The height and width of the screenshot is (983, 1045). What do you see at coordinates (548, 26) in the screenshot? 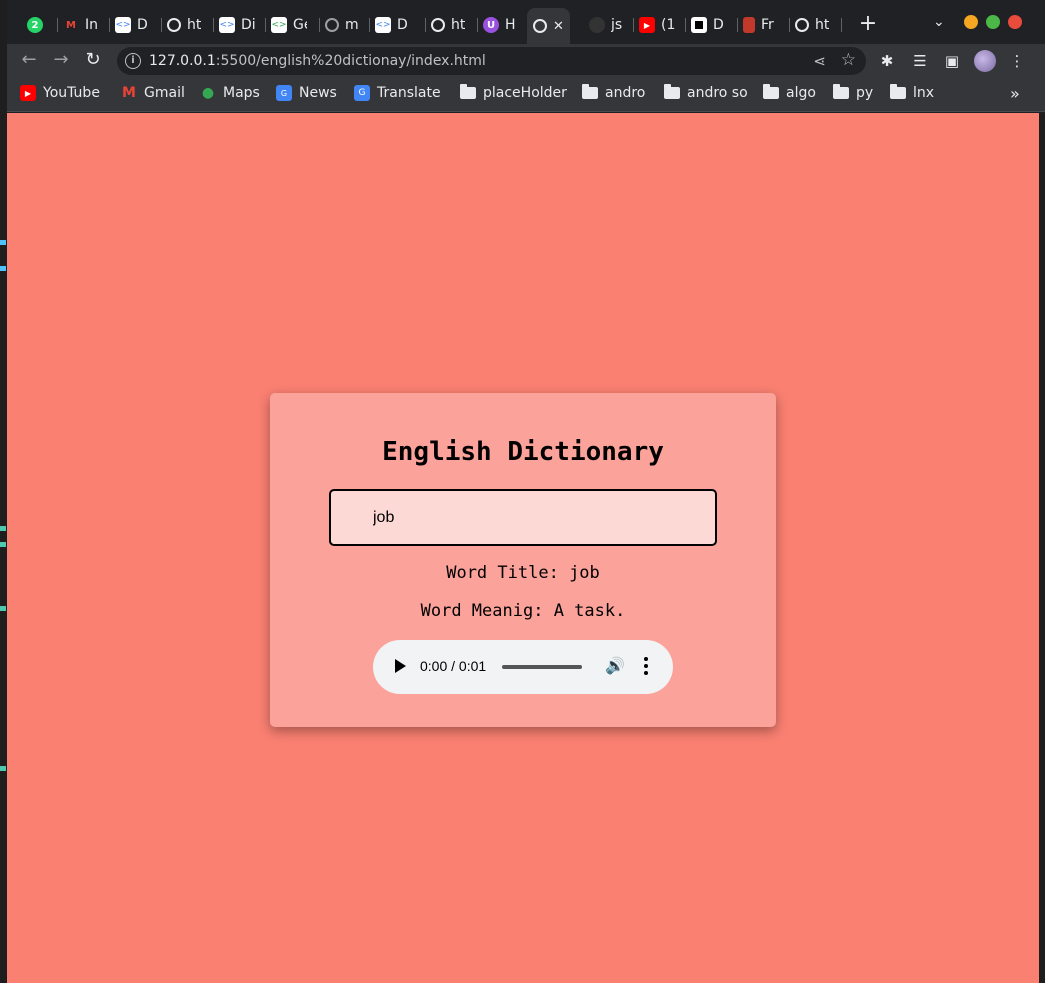
I see `tab-active: ✕` at bounding box center [548, 26].